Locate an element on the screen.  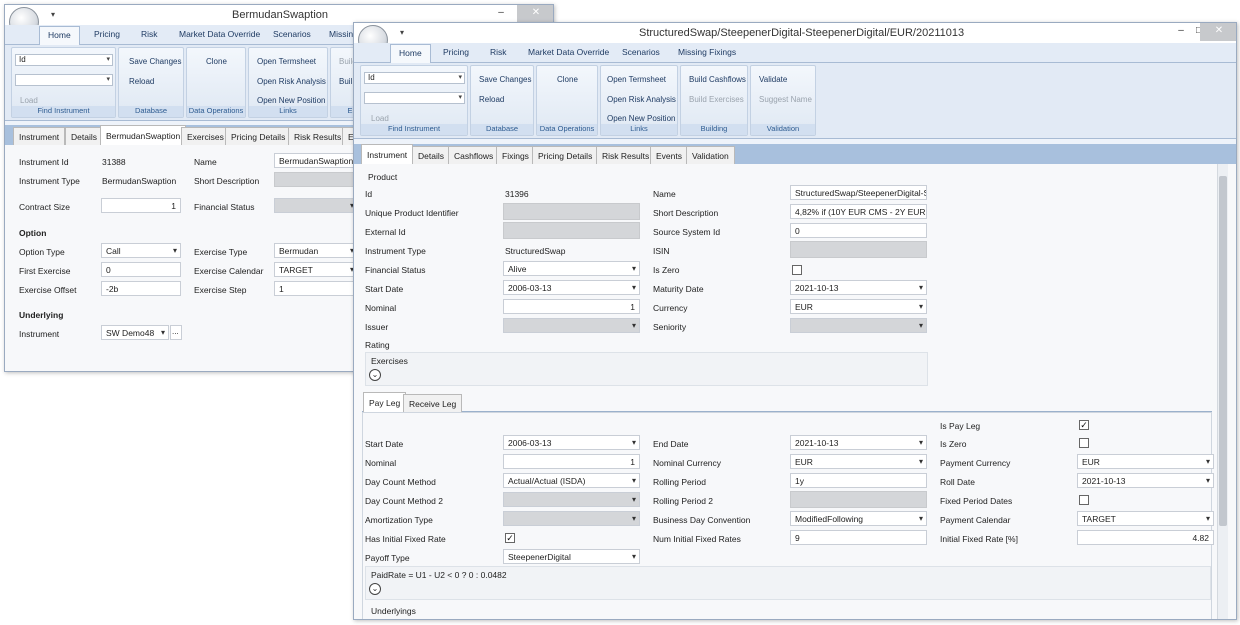
nominal-currency-select: EUR is located at coordinates (858, 461).